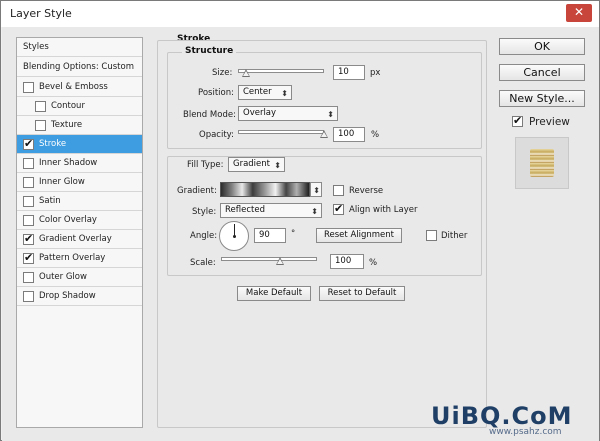 The image size is (600, 441). I want to click on styles-header: Styles, so click(79, 47).